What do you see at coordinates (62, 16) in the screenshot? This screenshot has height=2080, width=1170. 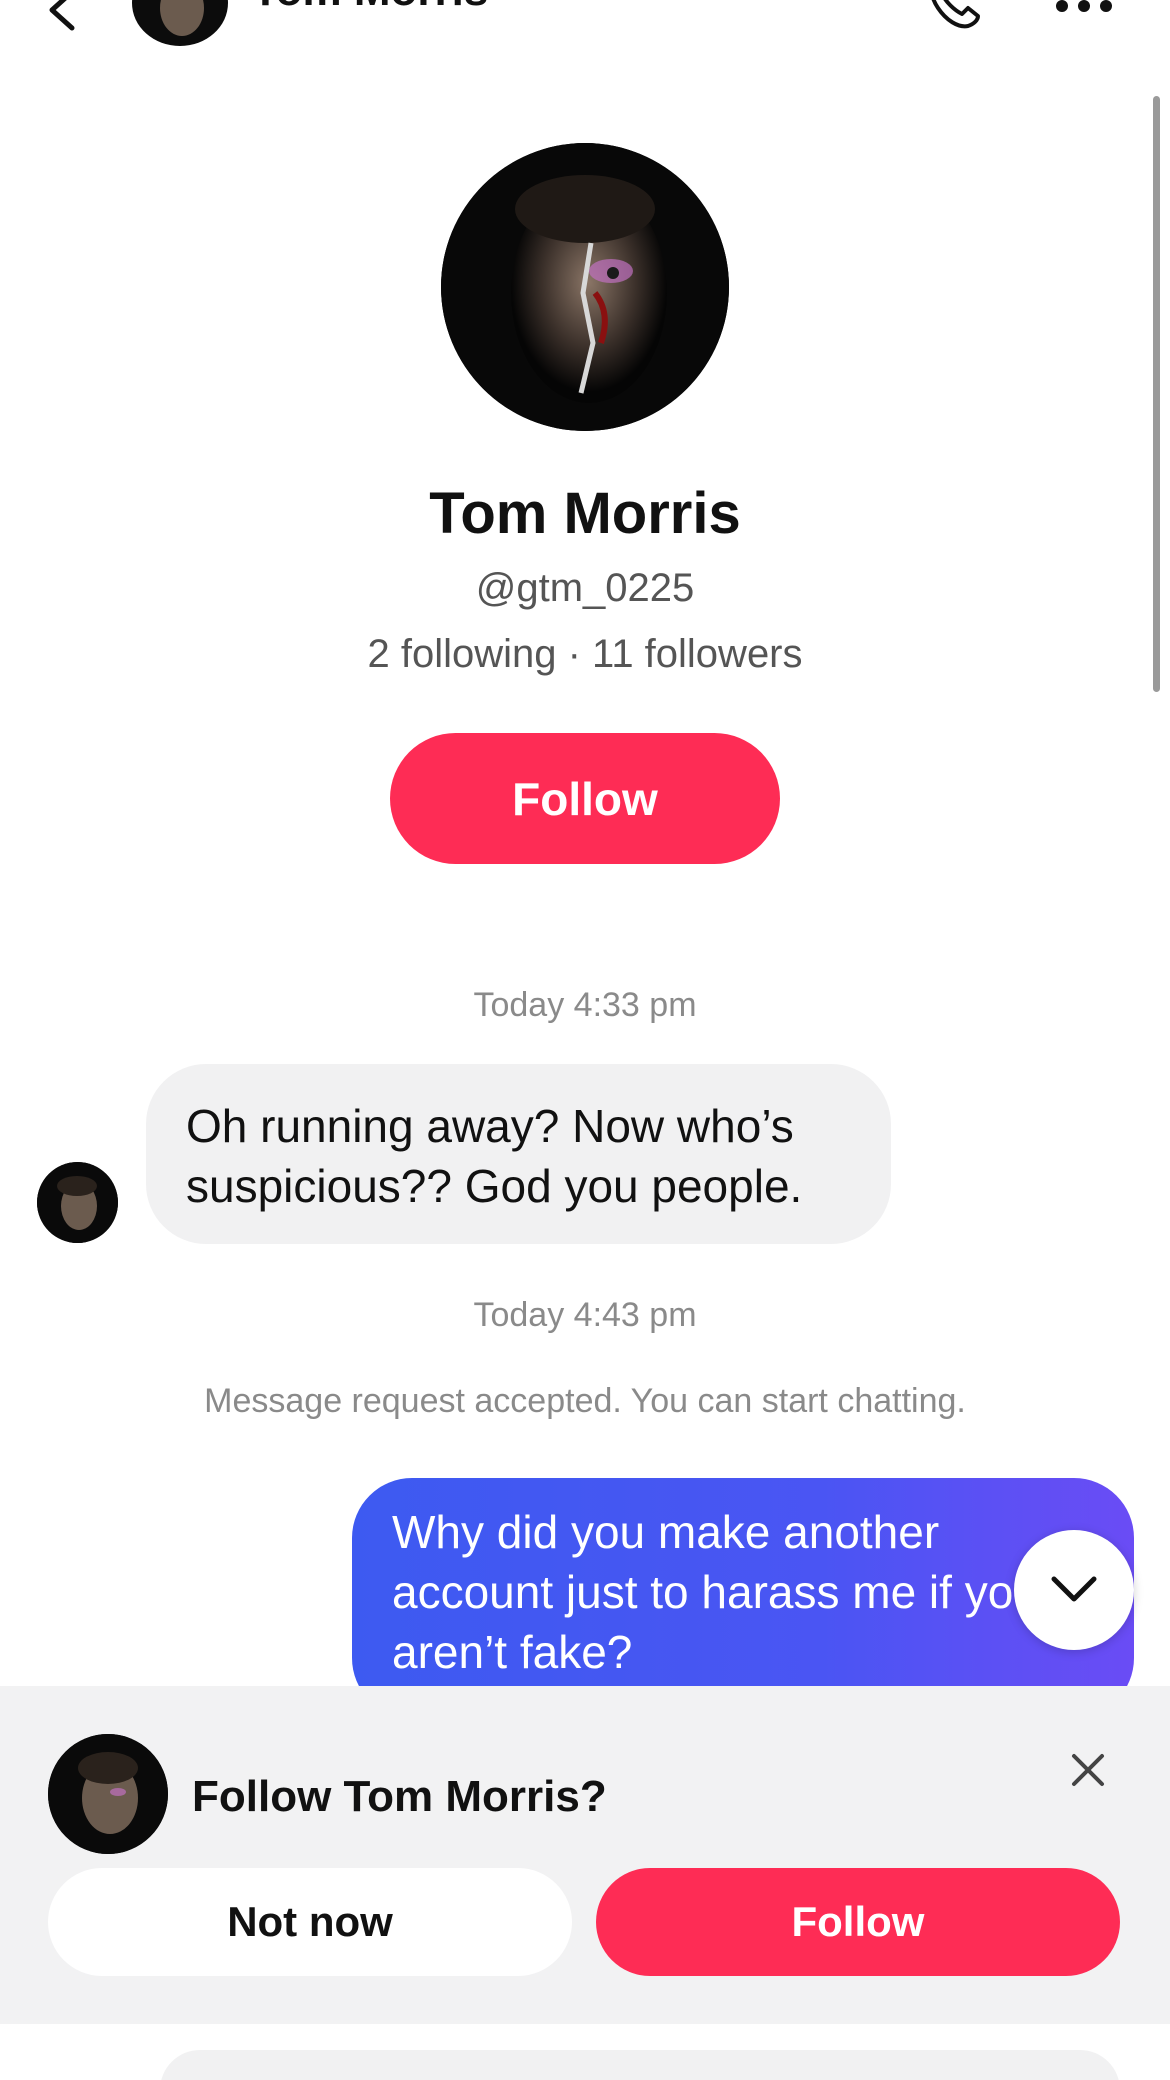 I see `chevron-left-icon` at bounding box center [62, 16].